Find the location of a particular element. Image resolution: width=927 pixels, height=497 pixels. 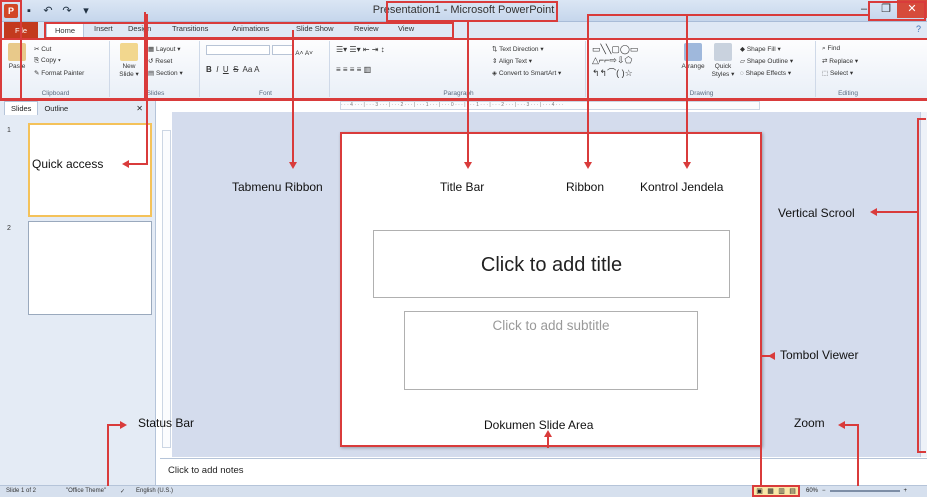

notes-pane: Click to add notes is located at coordinates (543, 471).